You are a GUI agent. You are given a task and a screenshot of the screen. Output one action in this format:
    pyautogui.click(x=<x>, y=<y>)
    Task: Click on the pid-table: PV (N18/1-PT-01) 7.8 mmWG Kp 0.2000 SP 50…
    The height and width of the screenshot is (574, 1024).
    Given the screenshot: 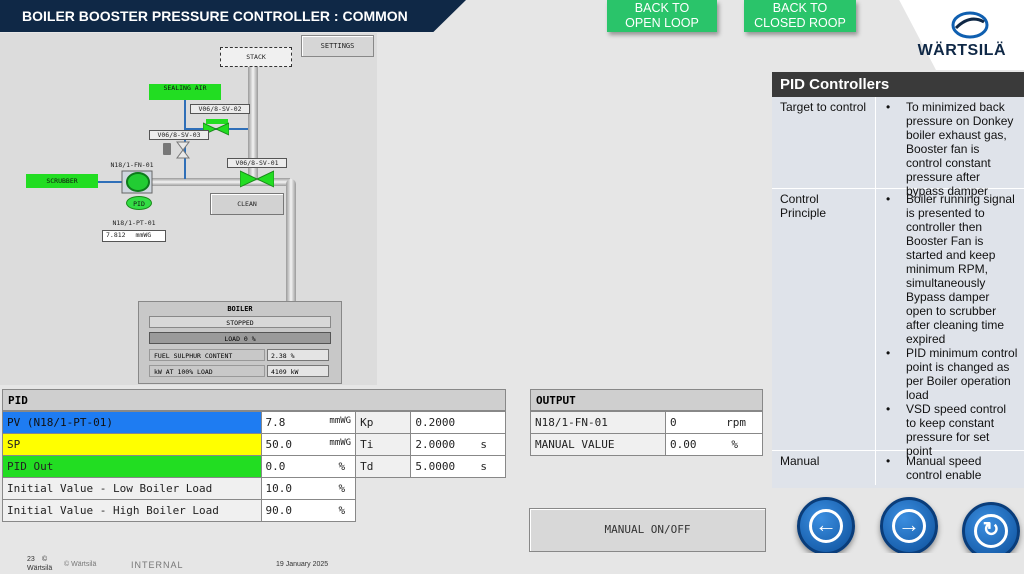 What is the action you would take?
    pyautogui.click(x=254, y=466)
    